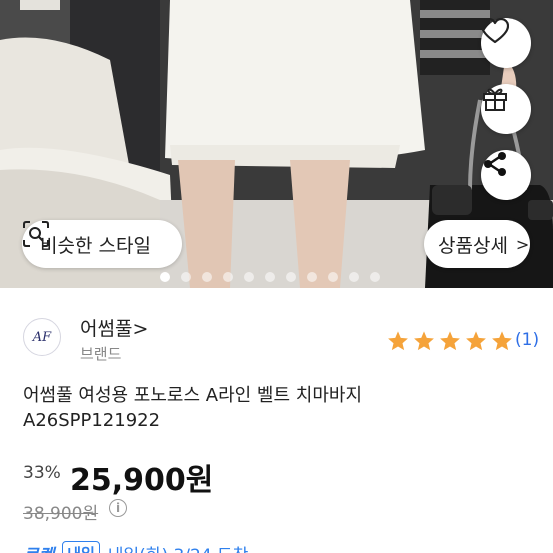 Image resolution: width=553 pixels, height=553 pixels. I want to click on brand-logo: AF, so click(42, 337).